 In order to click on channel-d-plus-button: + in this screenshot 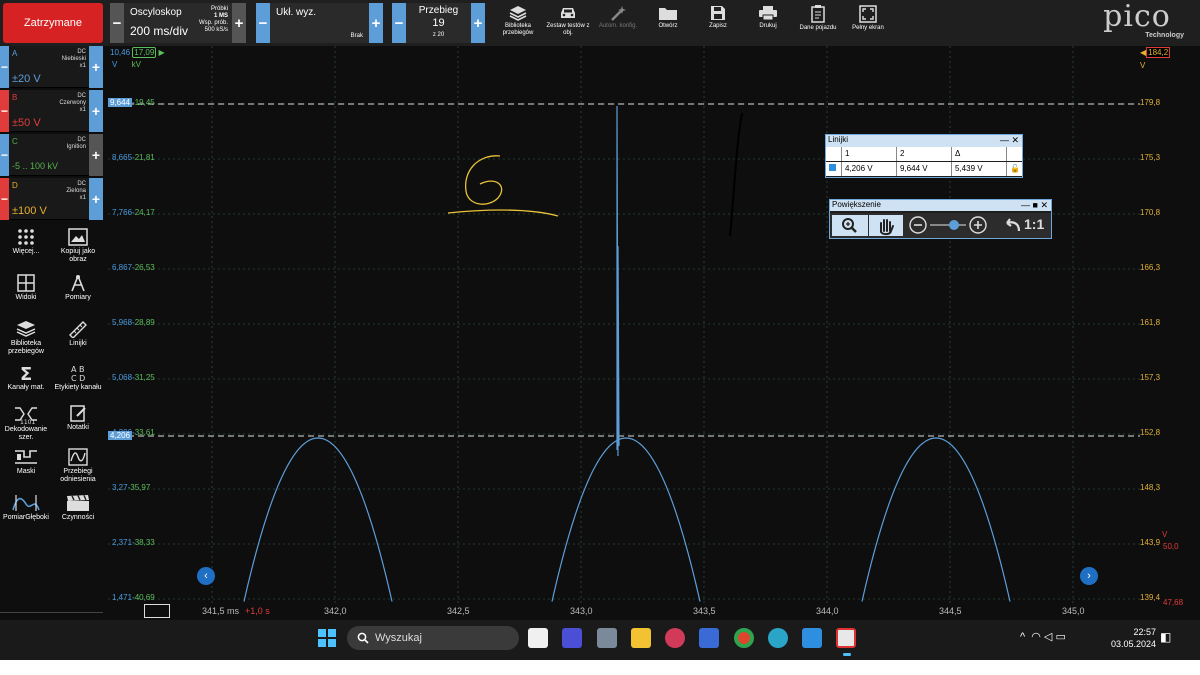, I will do `click(96, 199)`.